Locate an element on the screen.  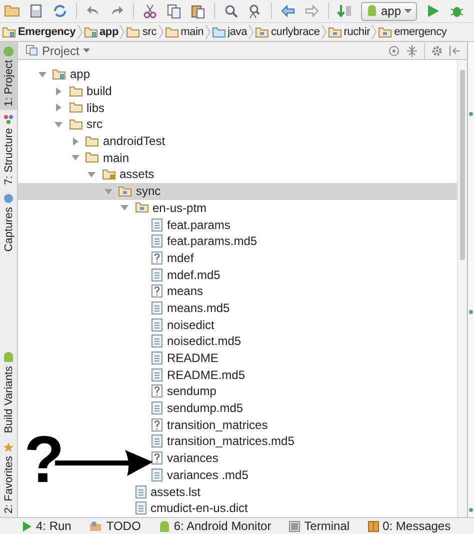
paste-icon is located at coordinates (198, 11).